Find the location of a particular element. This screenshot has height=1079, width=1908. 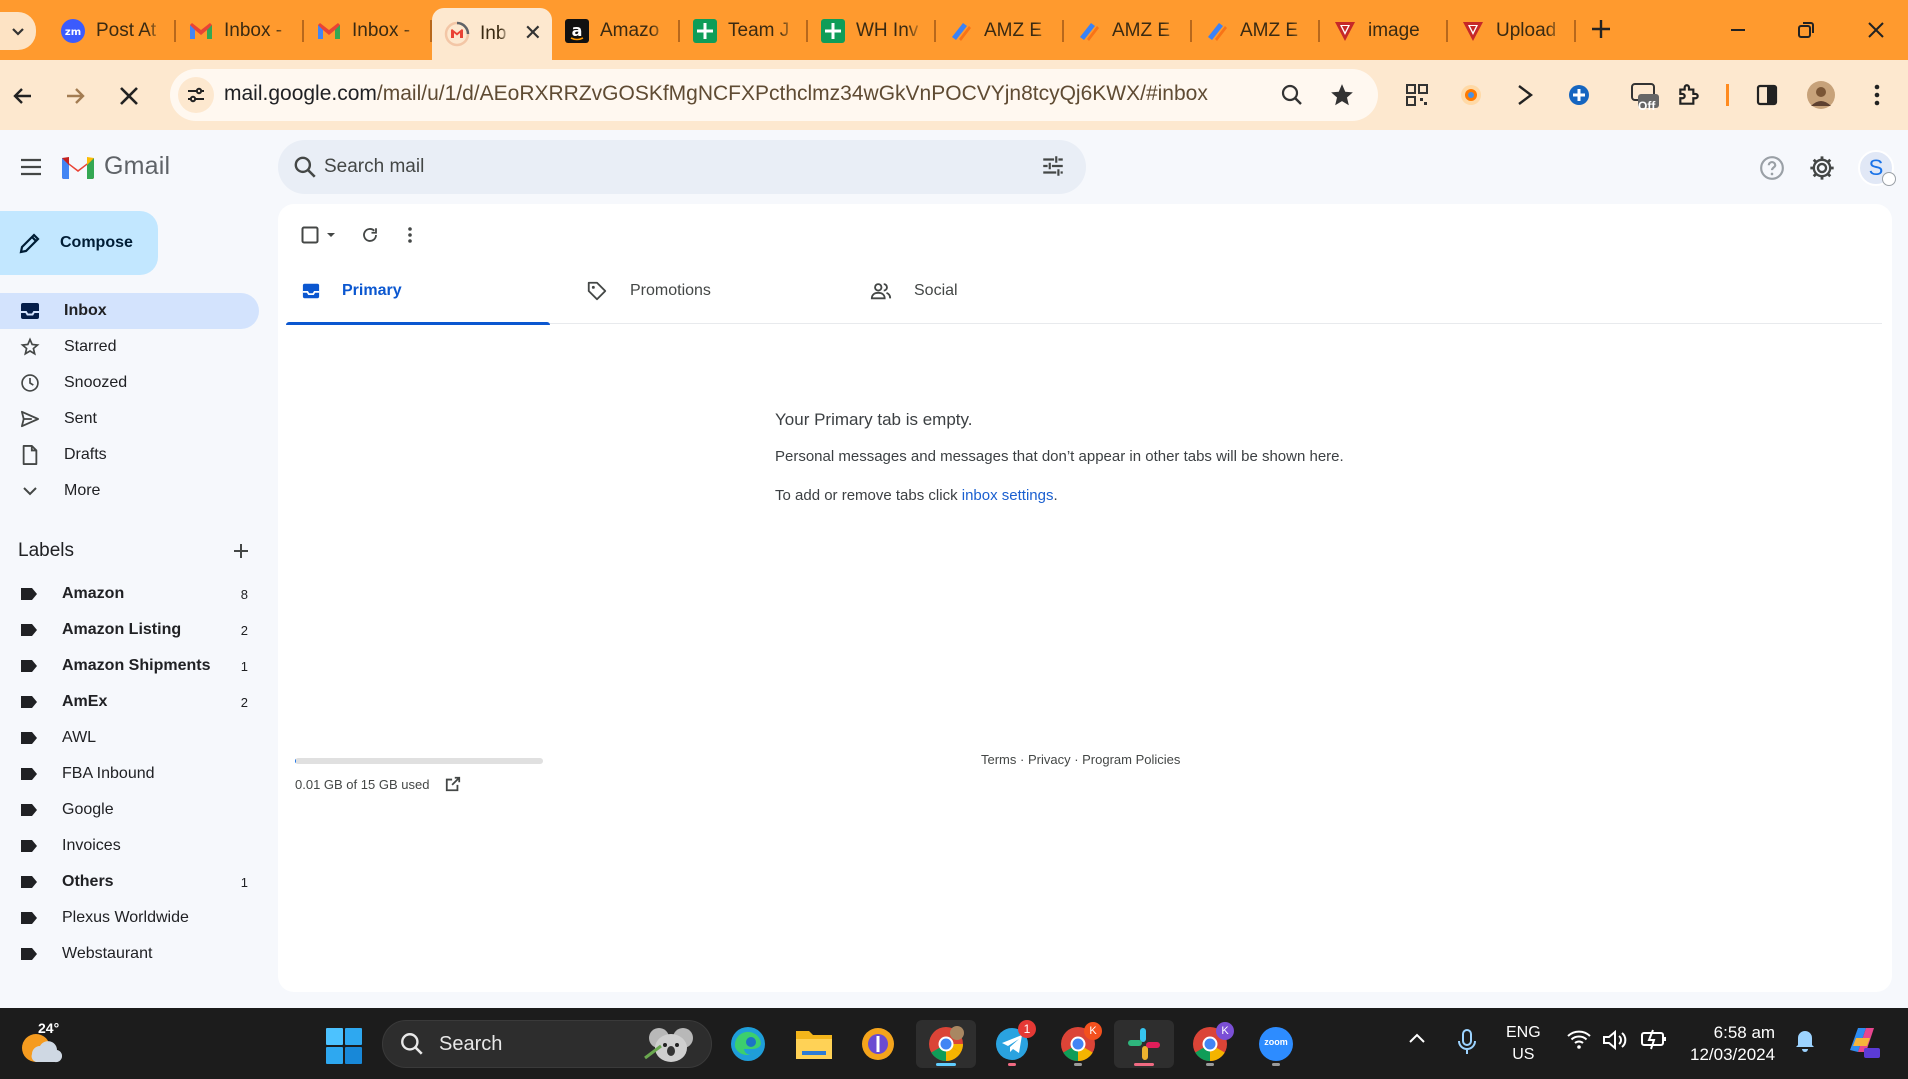

more-actions-button is located at coordinates (410, 235).